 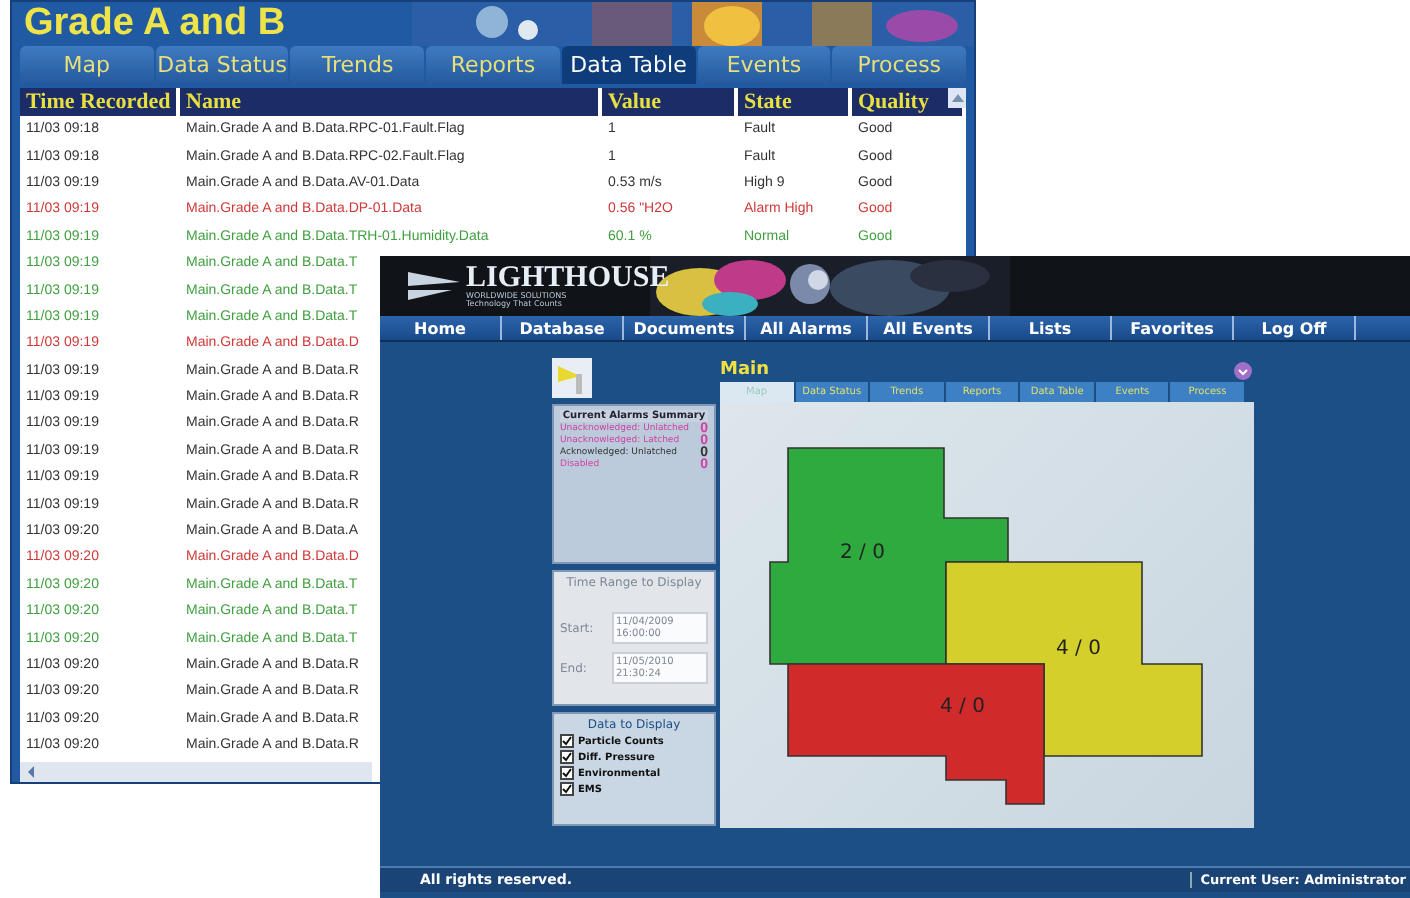 I want to click on room-area: 4 / 0, so click(x=916, y=734).